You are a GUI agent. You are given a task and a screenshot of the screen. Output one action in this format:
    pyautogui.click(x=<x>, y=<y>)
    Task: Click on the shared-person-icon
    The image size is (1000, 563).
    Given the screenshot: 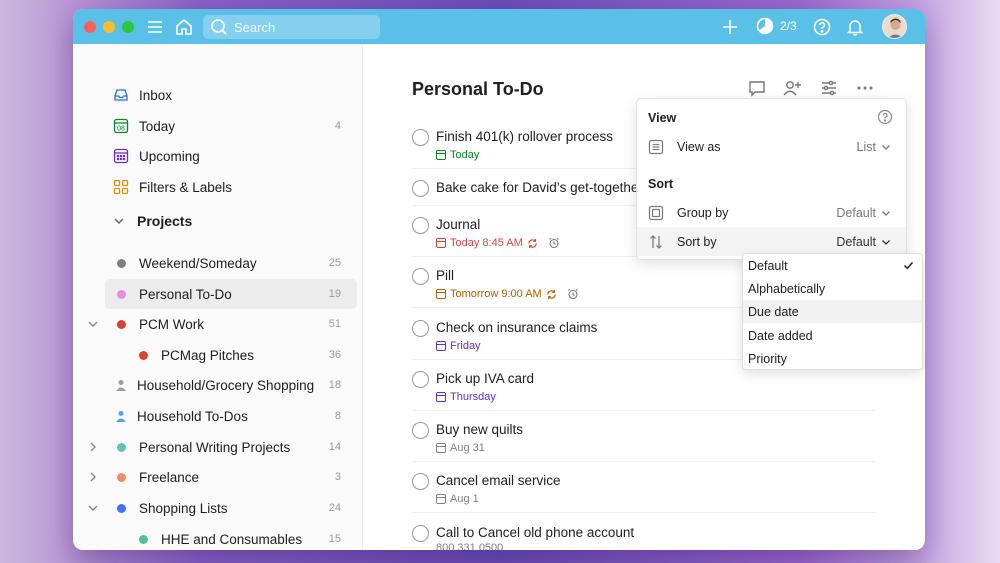 What is the action you would take?
    pyautogui.click(x=121, y=385)
    